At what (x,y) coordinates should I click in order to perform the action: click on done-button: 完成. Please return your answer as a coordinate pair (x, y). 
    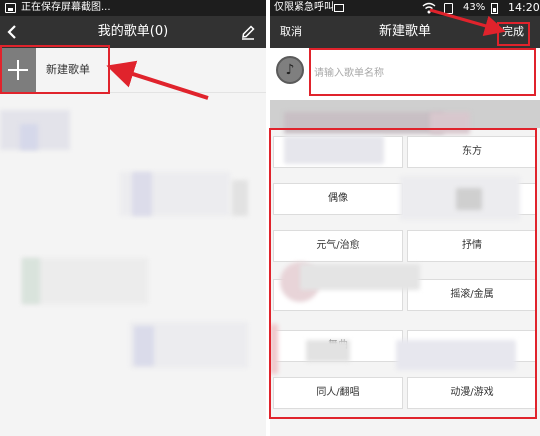
    Looking at the image, I should click on (513, 32).